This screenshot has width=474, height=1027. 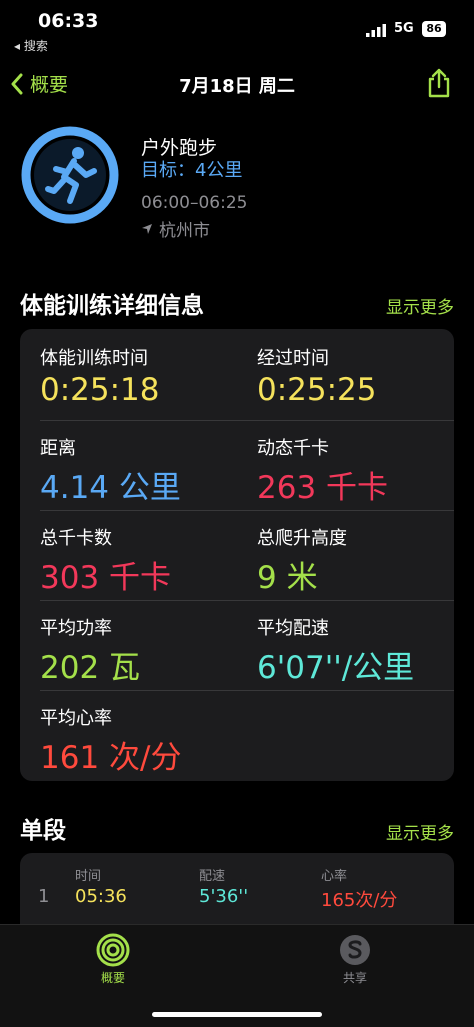 What do you see at coordinates (43, 831) in the screenshot?
I see `splits-title: 单段` at bounding box center [43, 831].